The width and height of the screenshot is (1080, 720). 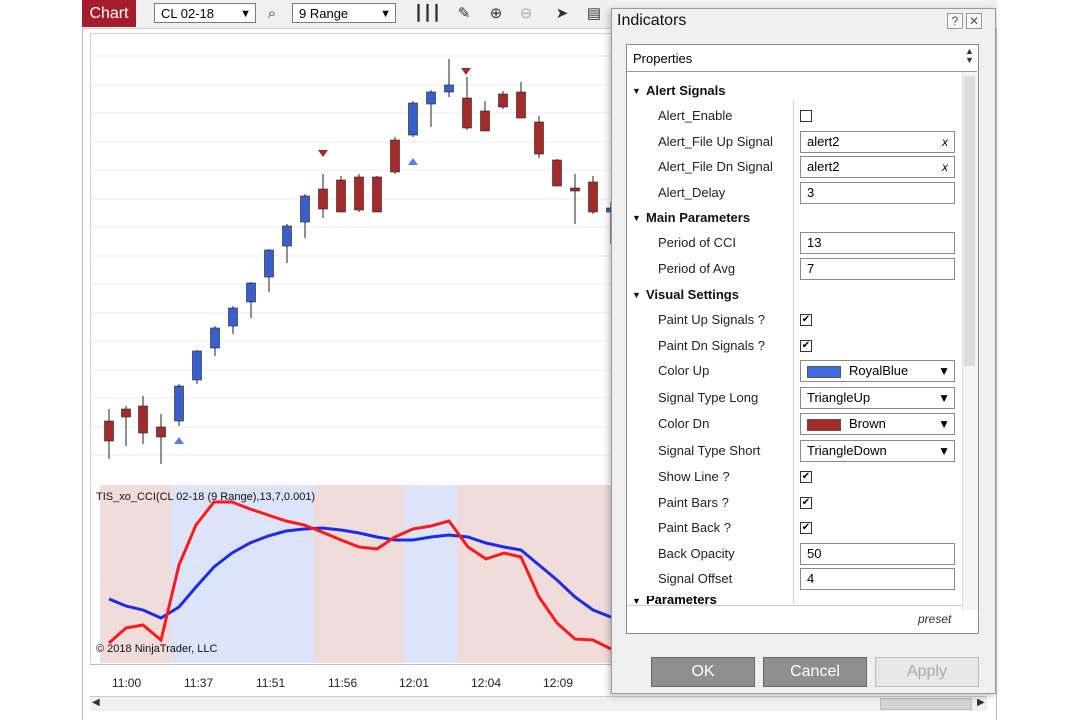 What do you see at coordinates (823, 141) in the screenshot?
I see `alert-file-up-value: alert2` at bounding box center [823, 141].